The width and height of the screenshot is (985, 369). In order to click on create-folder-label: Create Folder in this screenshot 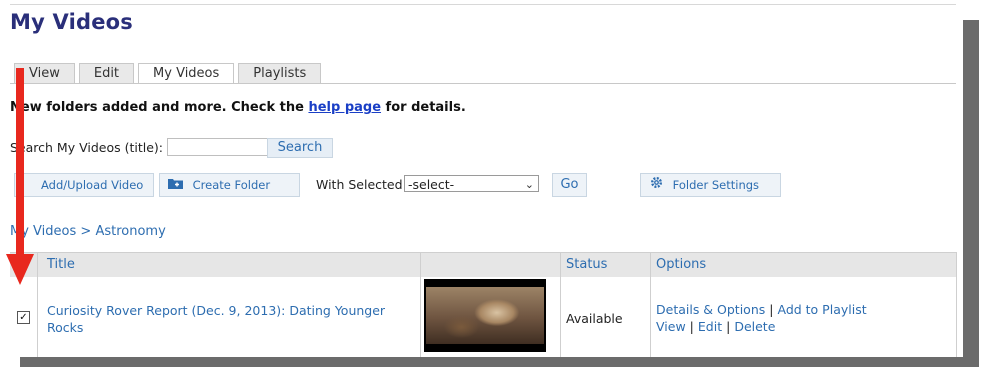, I will do `click(231, 185)`.